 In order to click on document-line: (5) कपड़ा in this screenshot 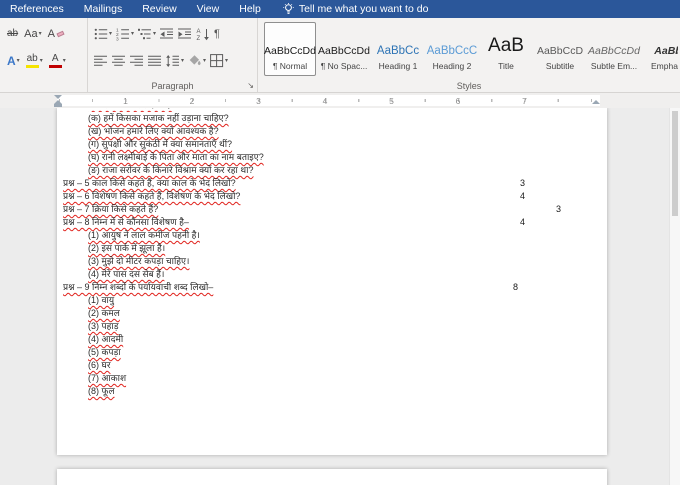, I will do `click(332, 352)`.